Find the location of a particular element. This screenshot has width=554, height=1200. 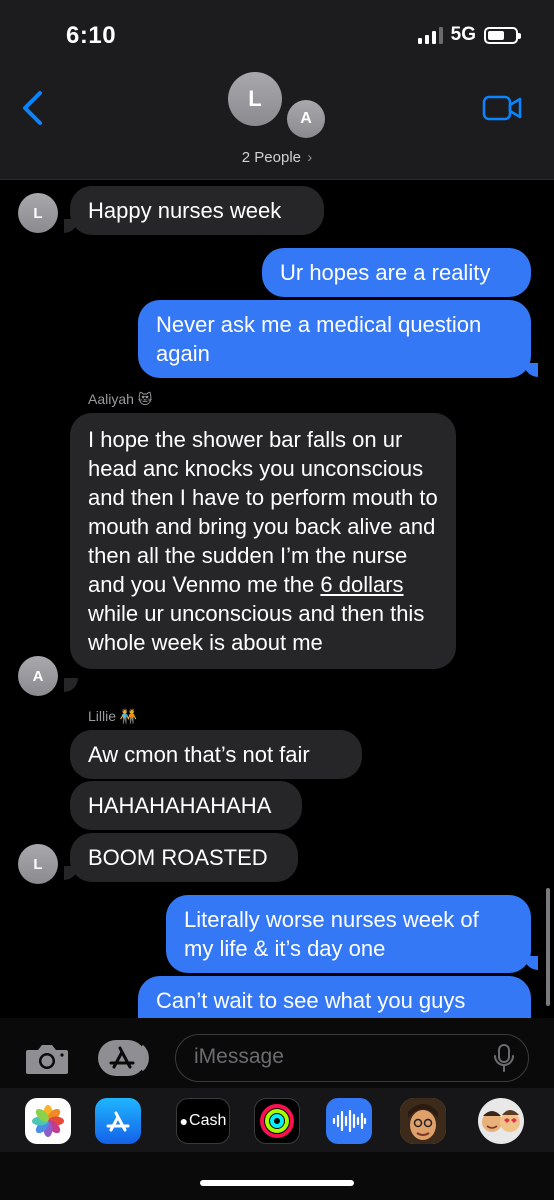

cash-label: Cash is located at coordinates (208, 1120).